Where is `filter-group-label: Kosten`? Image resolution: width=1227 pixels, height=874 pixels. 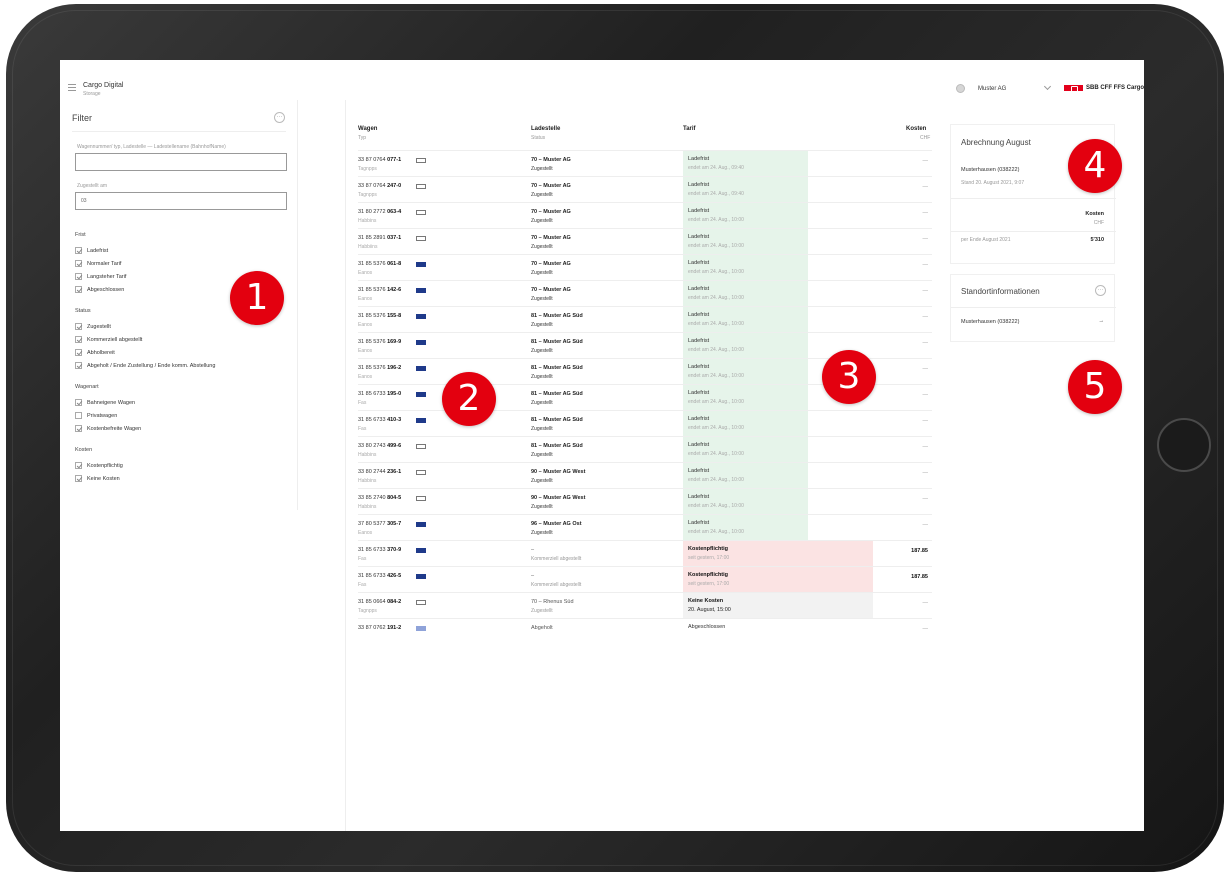 filter-group-label: Kosten is located at coordinates (84, 450).